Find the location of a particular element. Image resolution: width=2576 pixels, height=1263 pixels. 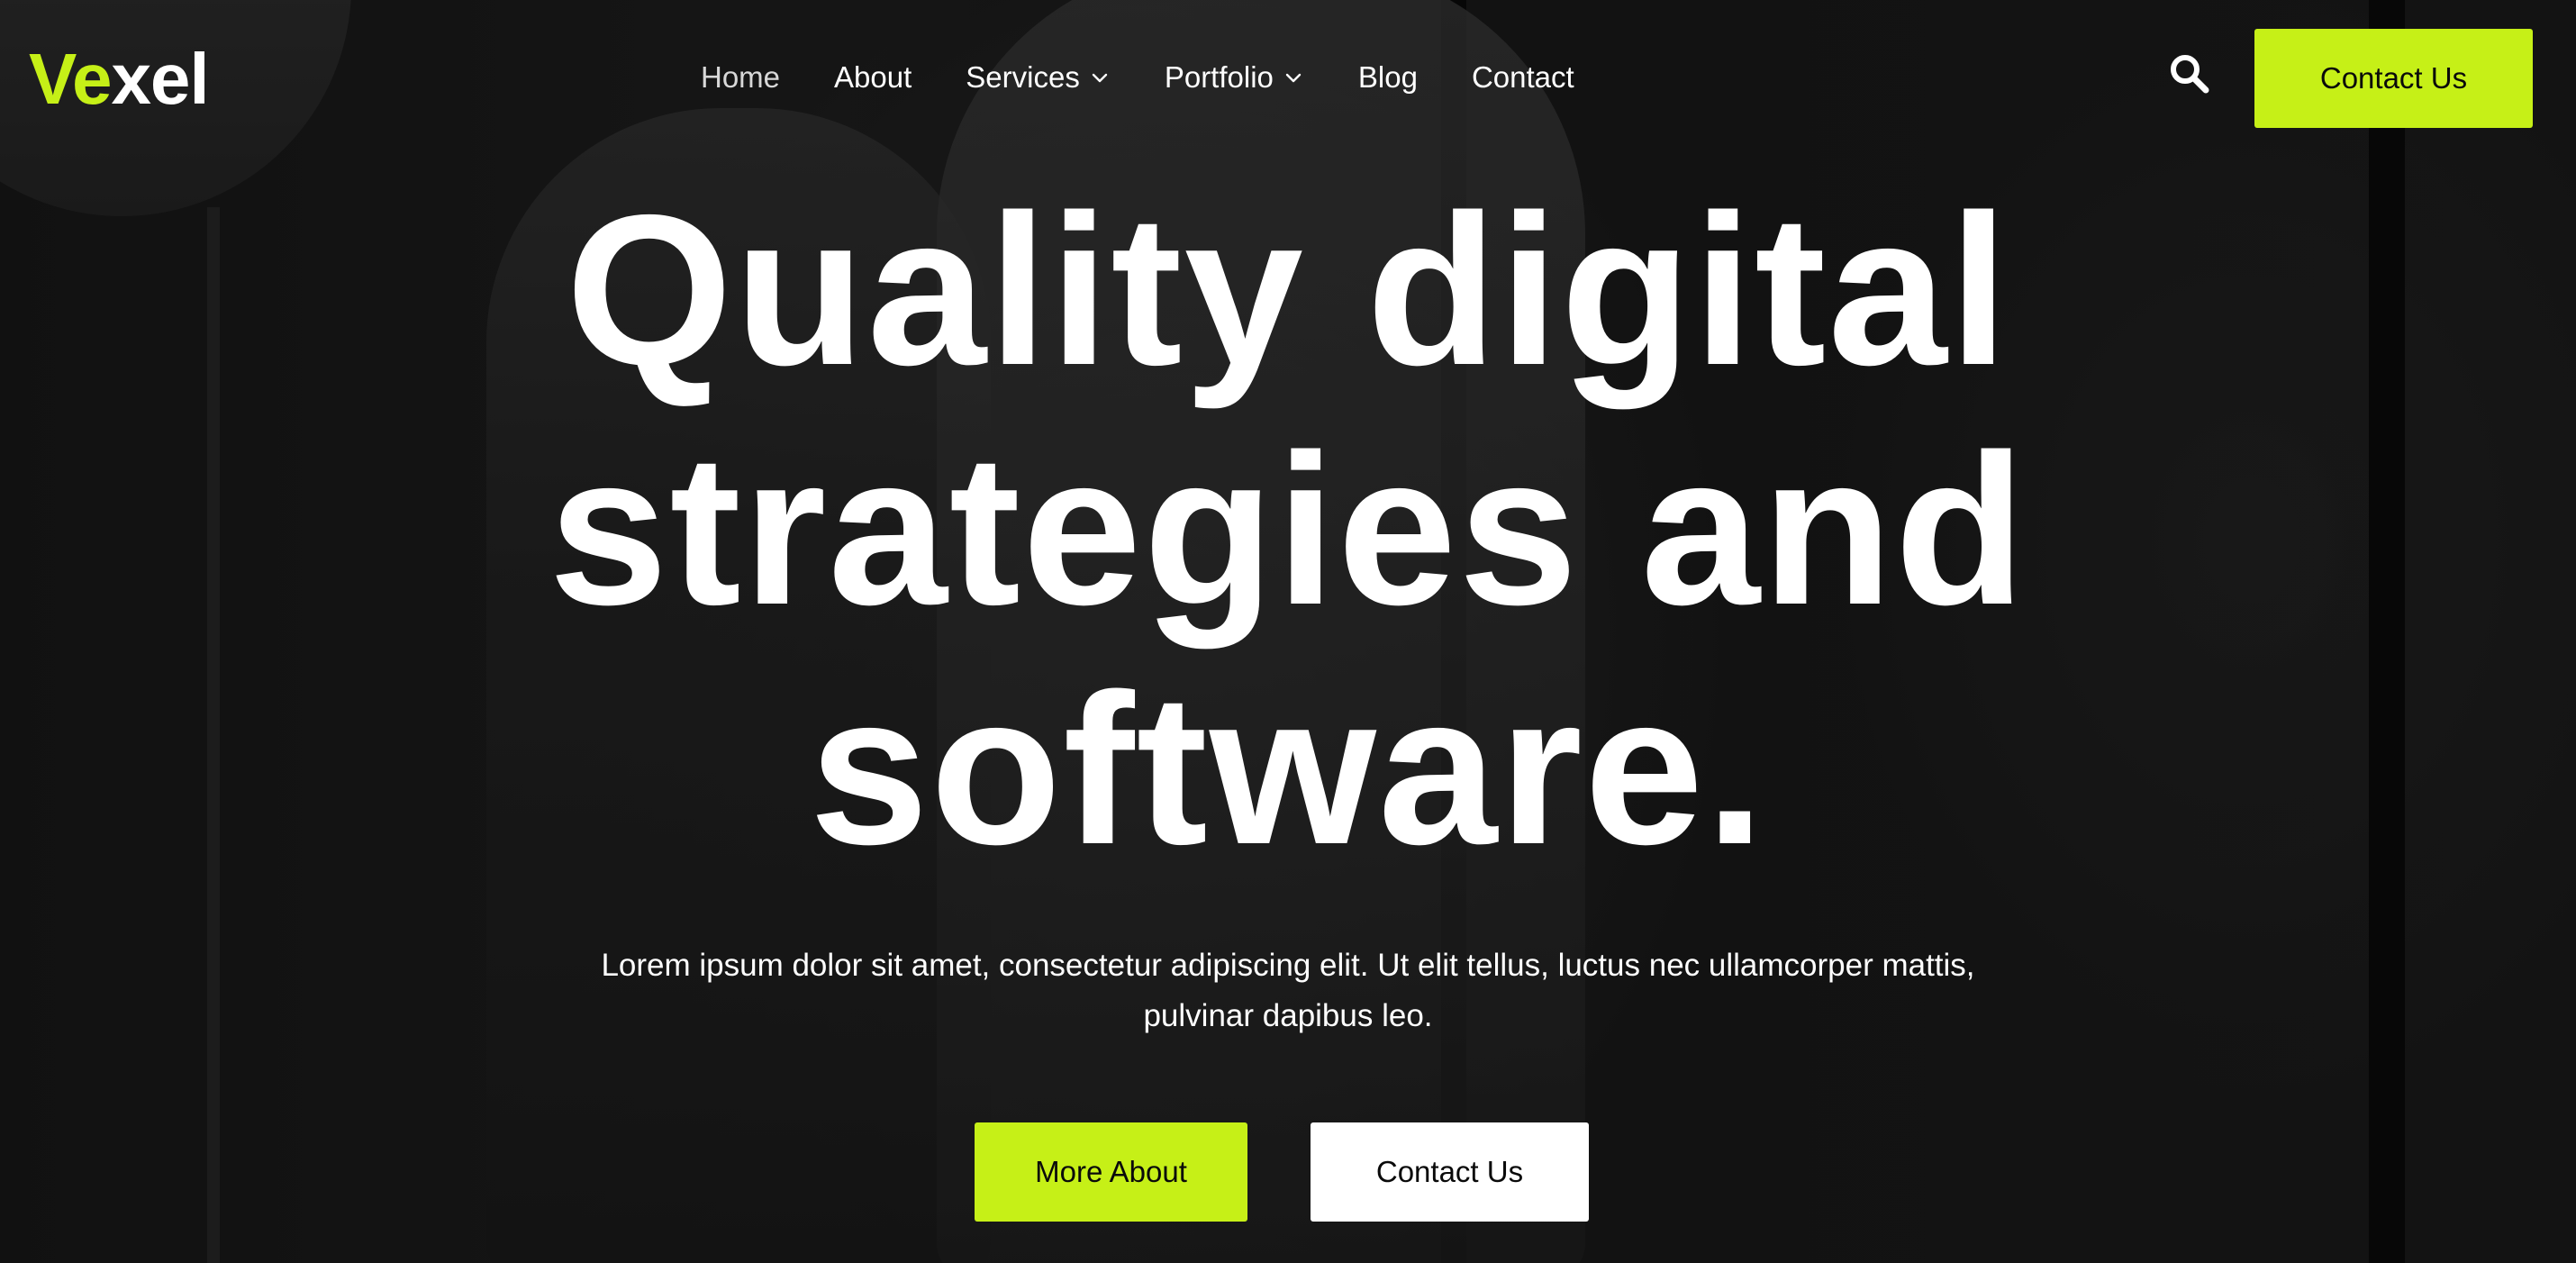

nav-item-about: About is located at coordinates (873, 77).